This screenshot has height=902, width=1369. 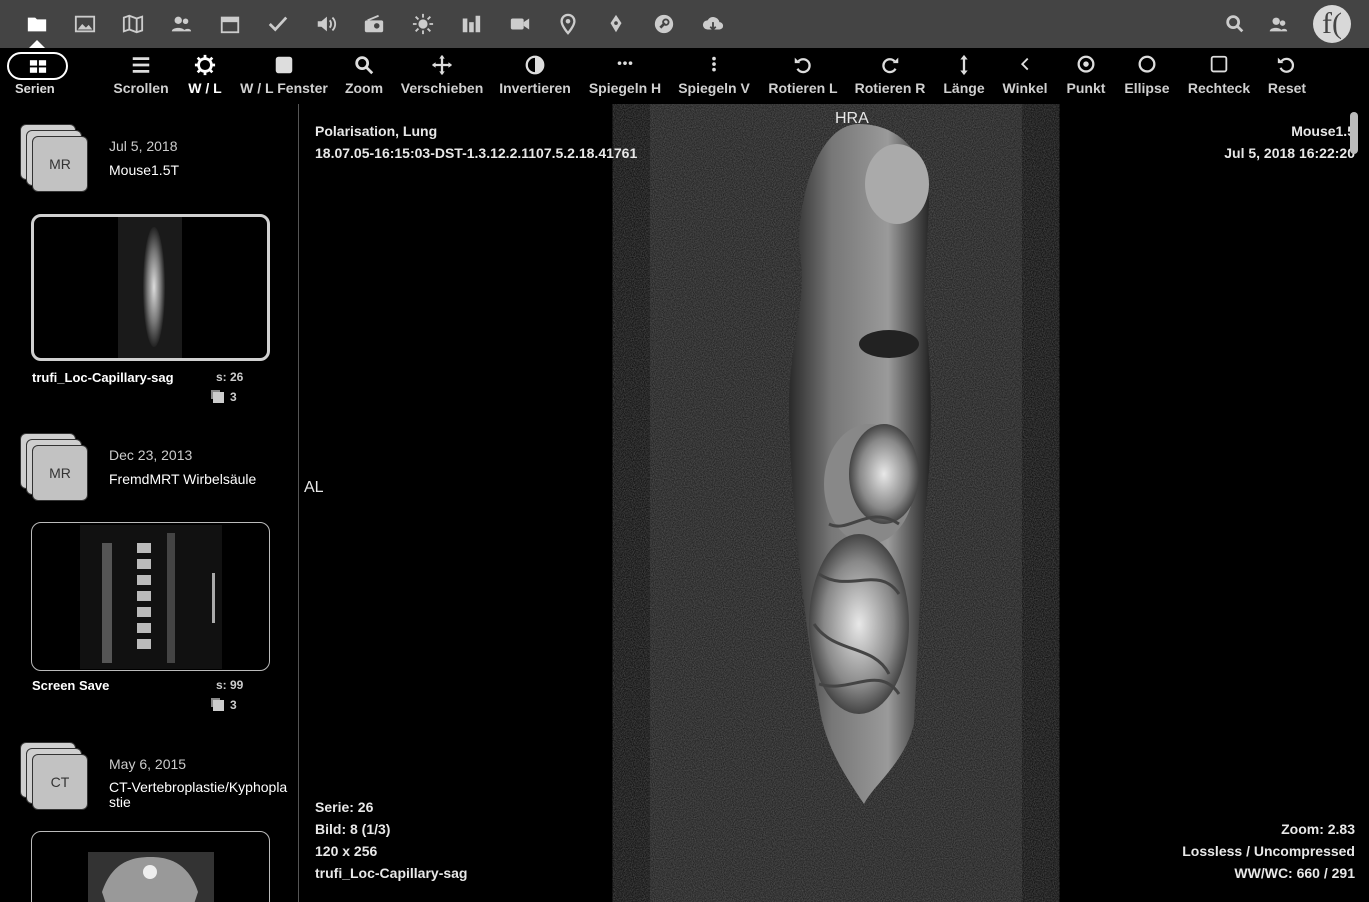 I want to click on tool-label: Reset, so click(x=1287, y=88).